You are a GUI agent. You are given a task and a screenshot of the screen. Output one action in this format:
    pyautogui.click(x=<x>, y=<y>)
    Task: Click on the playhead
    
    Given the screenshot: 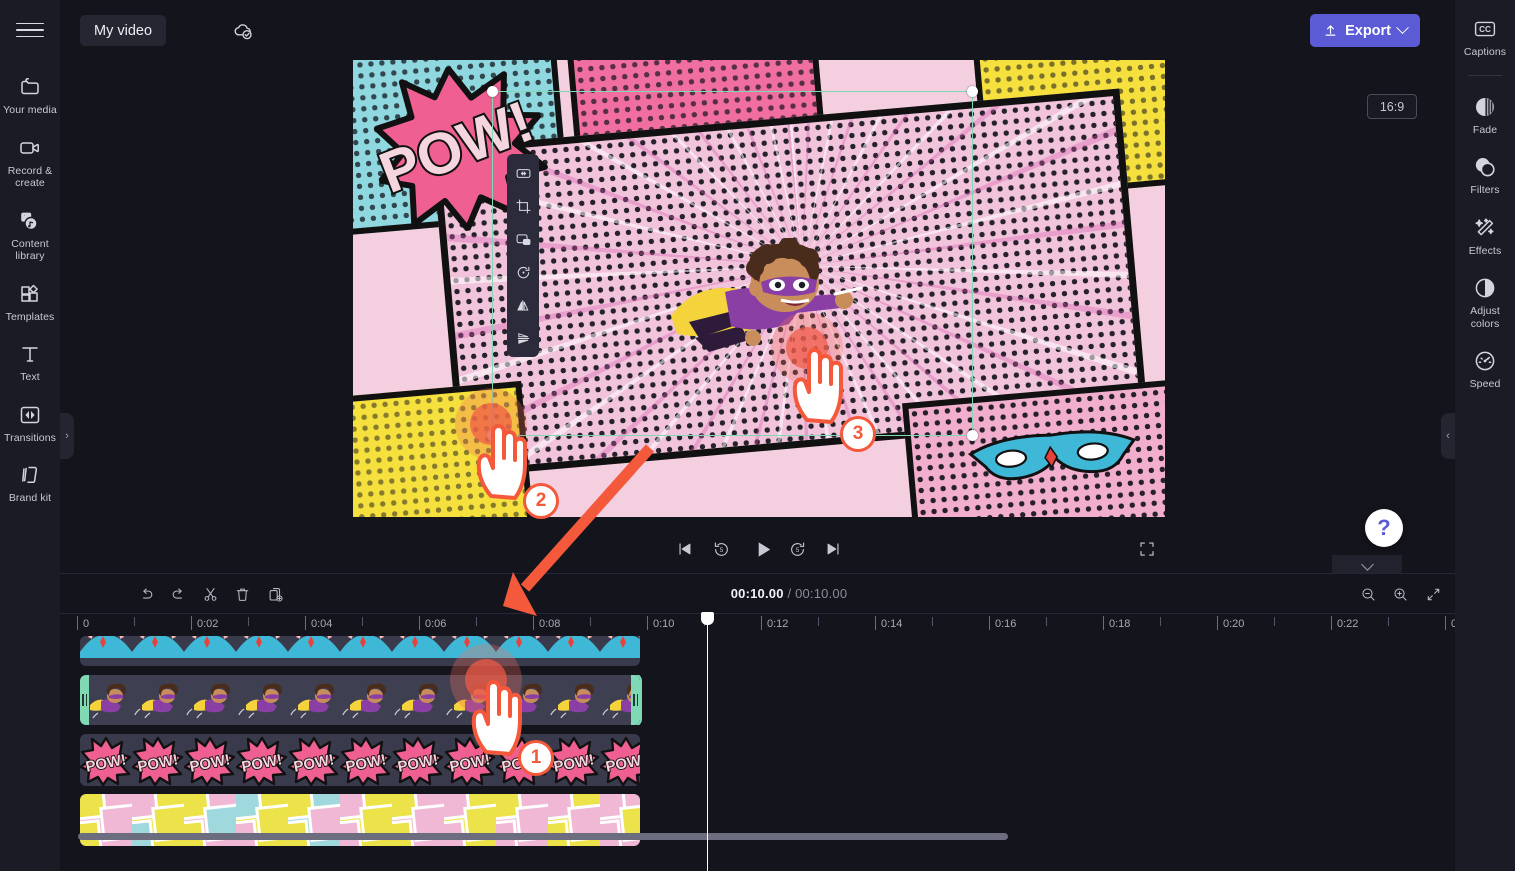 What is the action you would take?
    pyautogui.click(x=707, y=741)
    